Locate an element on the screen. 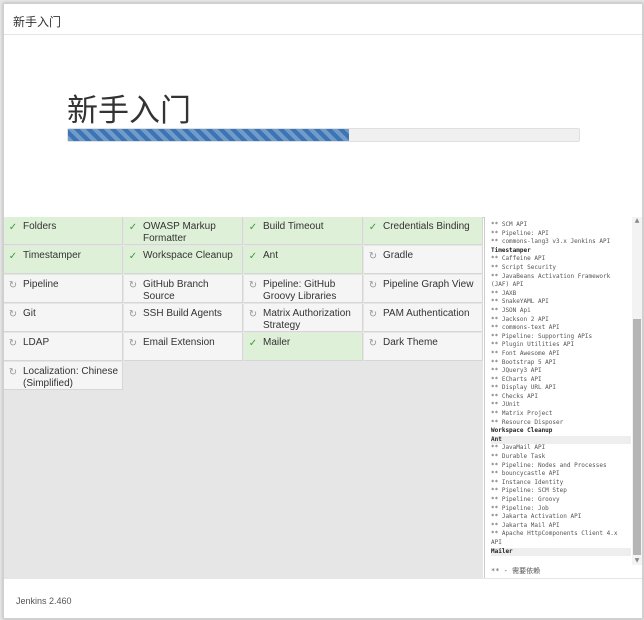  log-line: ** JavaBeans Activation Framework is located at coordinates (551, 276).